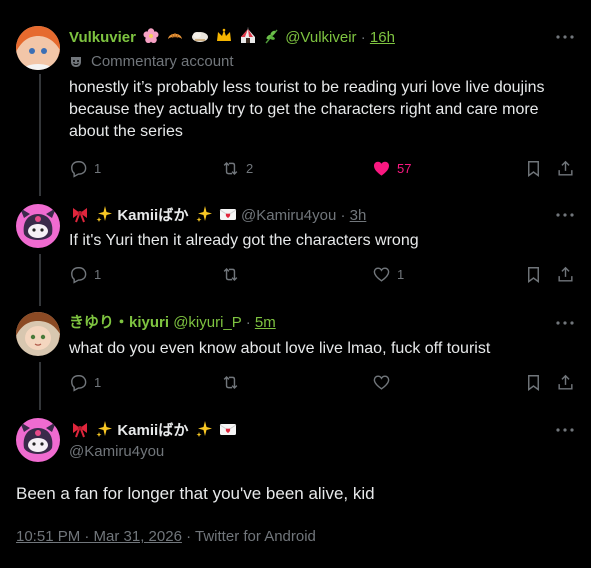 This screenshot has height=568, width=591. I want to click on like-count: 57, so click(404, 168).